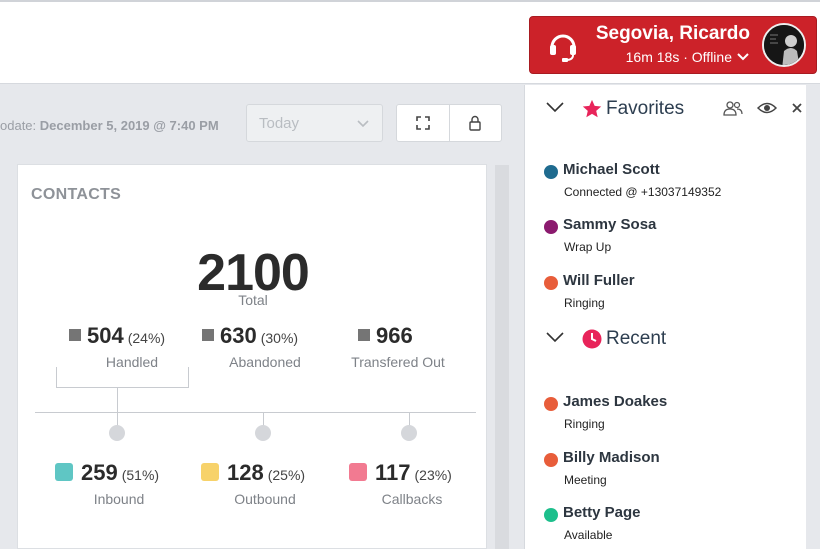 This screenshot has width=820, height=549. Describe the element at coordinates (611, 457) in the screenshot. I see `contact-name: Billy Madison` at that location.